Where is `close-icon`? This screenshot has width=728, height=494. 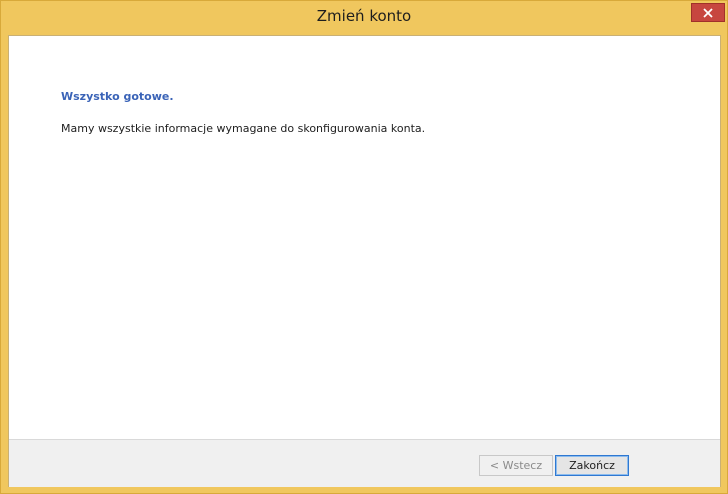 close-icon is located at coordinates (708, 12).